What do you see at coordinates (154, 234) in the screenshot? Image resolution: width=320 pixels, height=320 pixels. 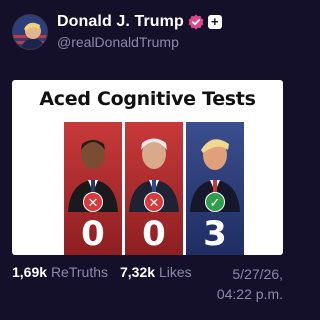 I see `score-middle: 0` at bounding box center [154, 234].